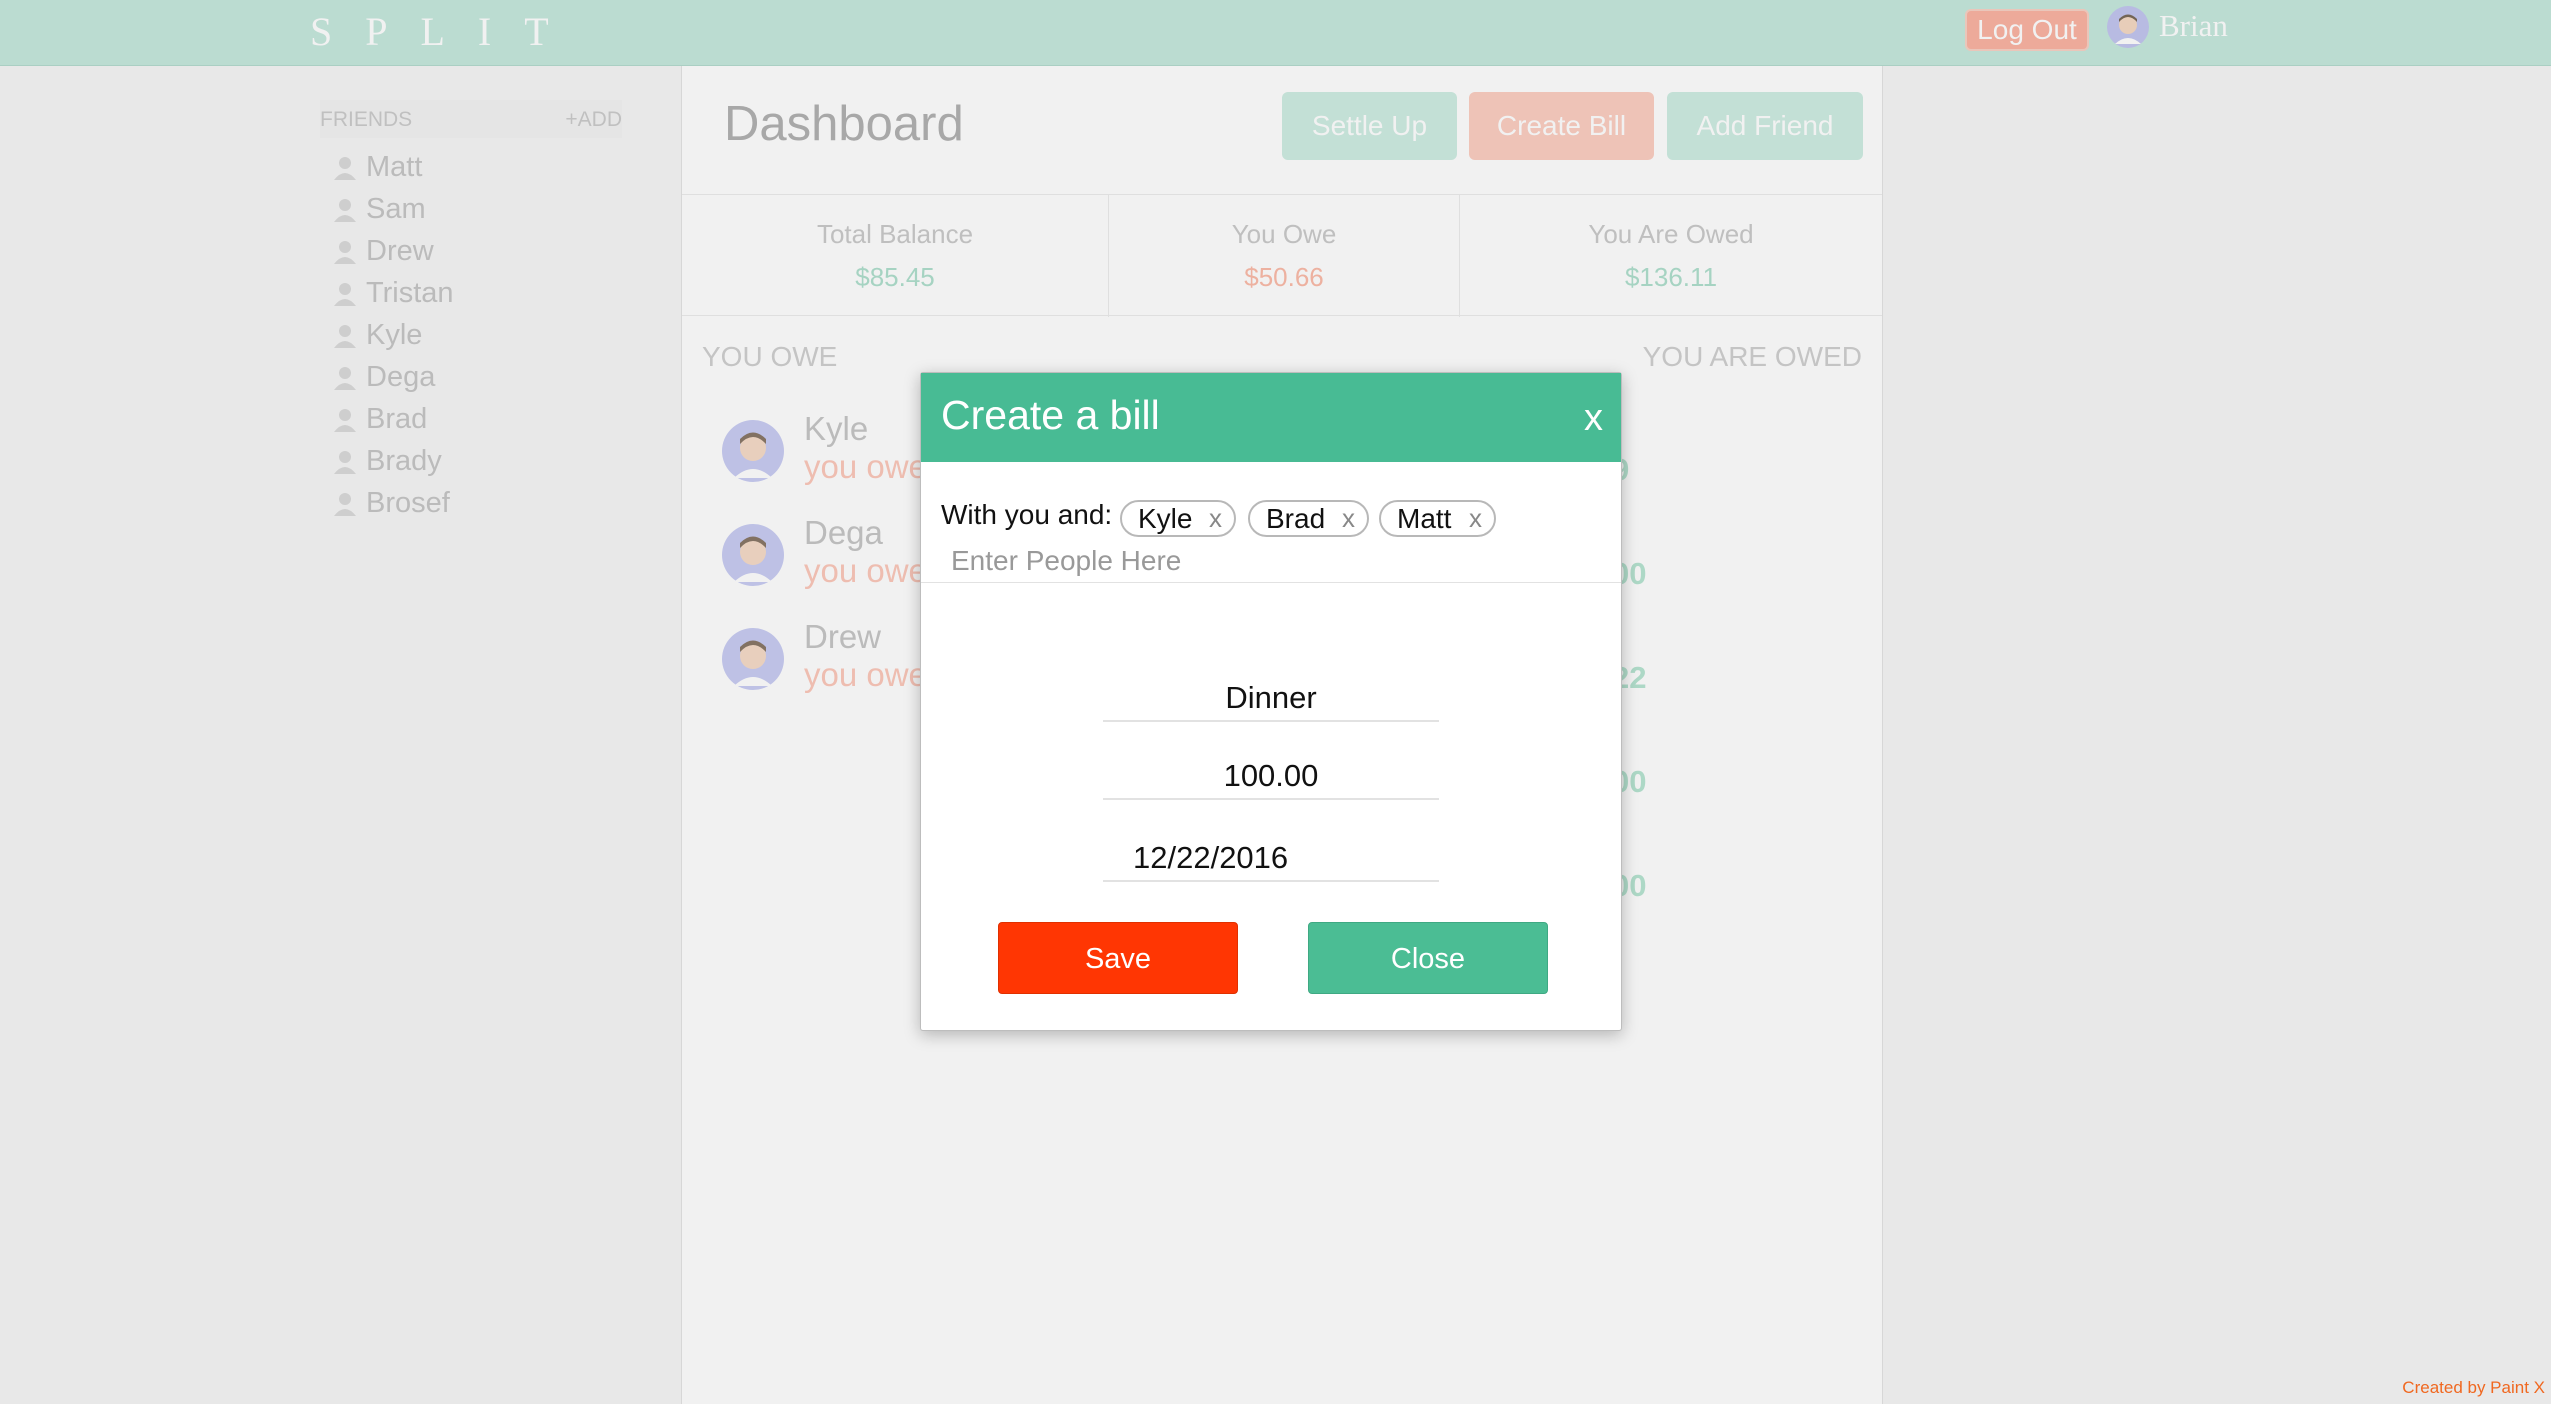 The image size is (2551, 1404). I want to click on chip-label: Matt, so click(1424, 518).